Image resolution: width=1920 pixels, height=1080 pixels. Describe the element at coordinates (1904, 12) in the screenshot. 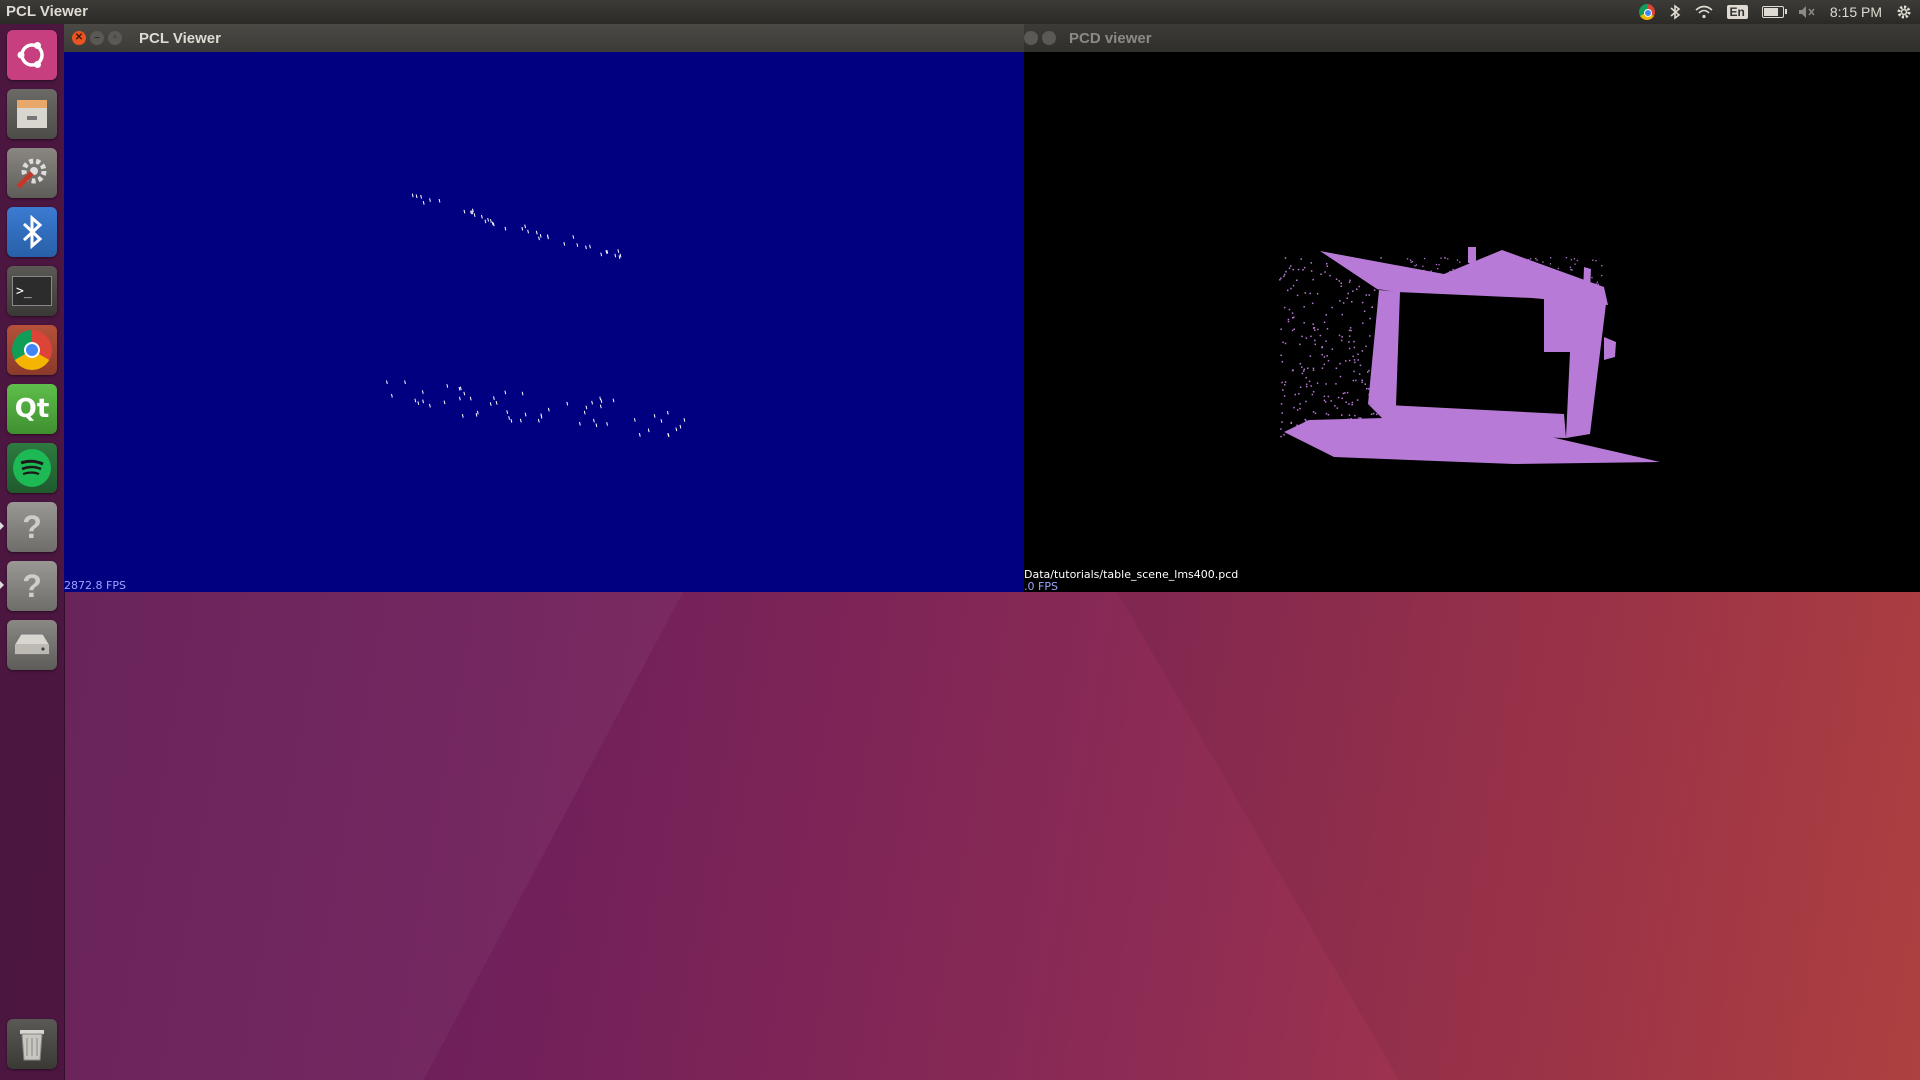

I see `gear-icon` at that location.